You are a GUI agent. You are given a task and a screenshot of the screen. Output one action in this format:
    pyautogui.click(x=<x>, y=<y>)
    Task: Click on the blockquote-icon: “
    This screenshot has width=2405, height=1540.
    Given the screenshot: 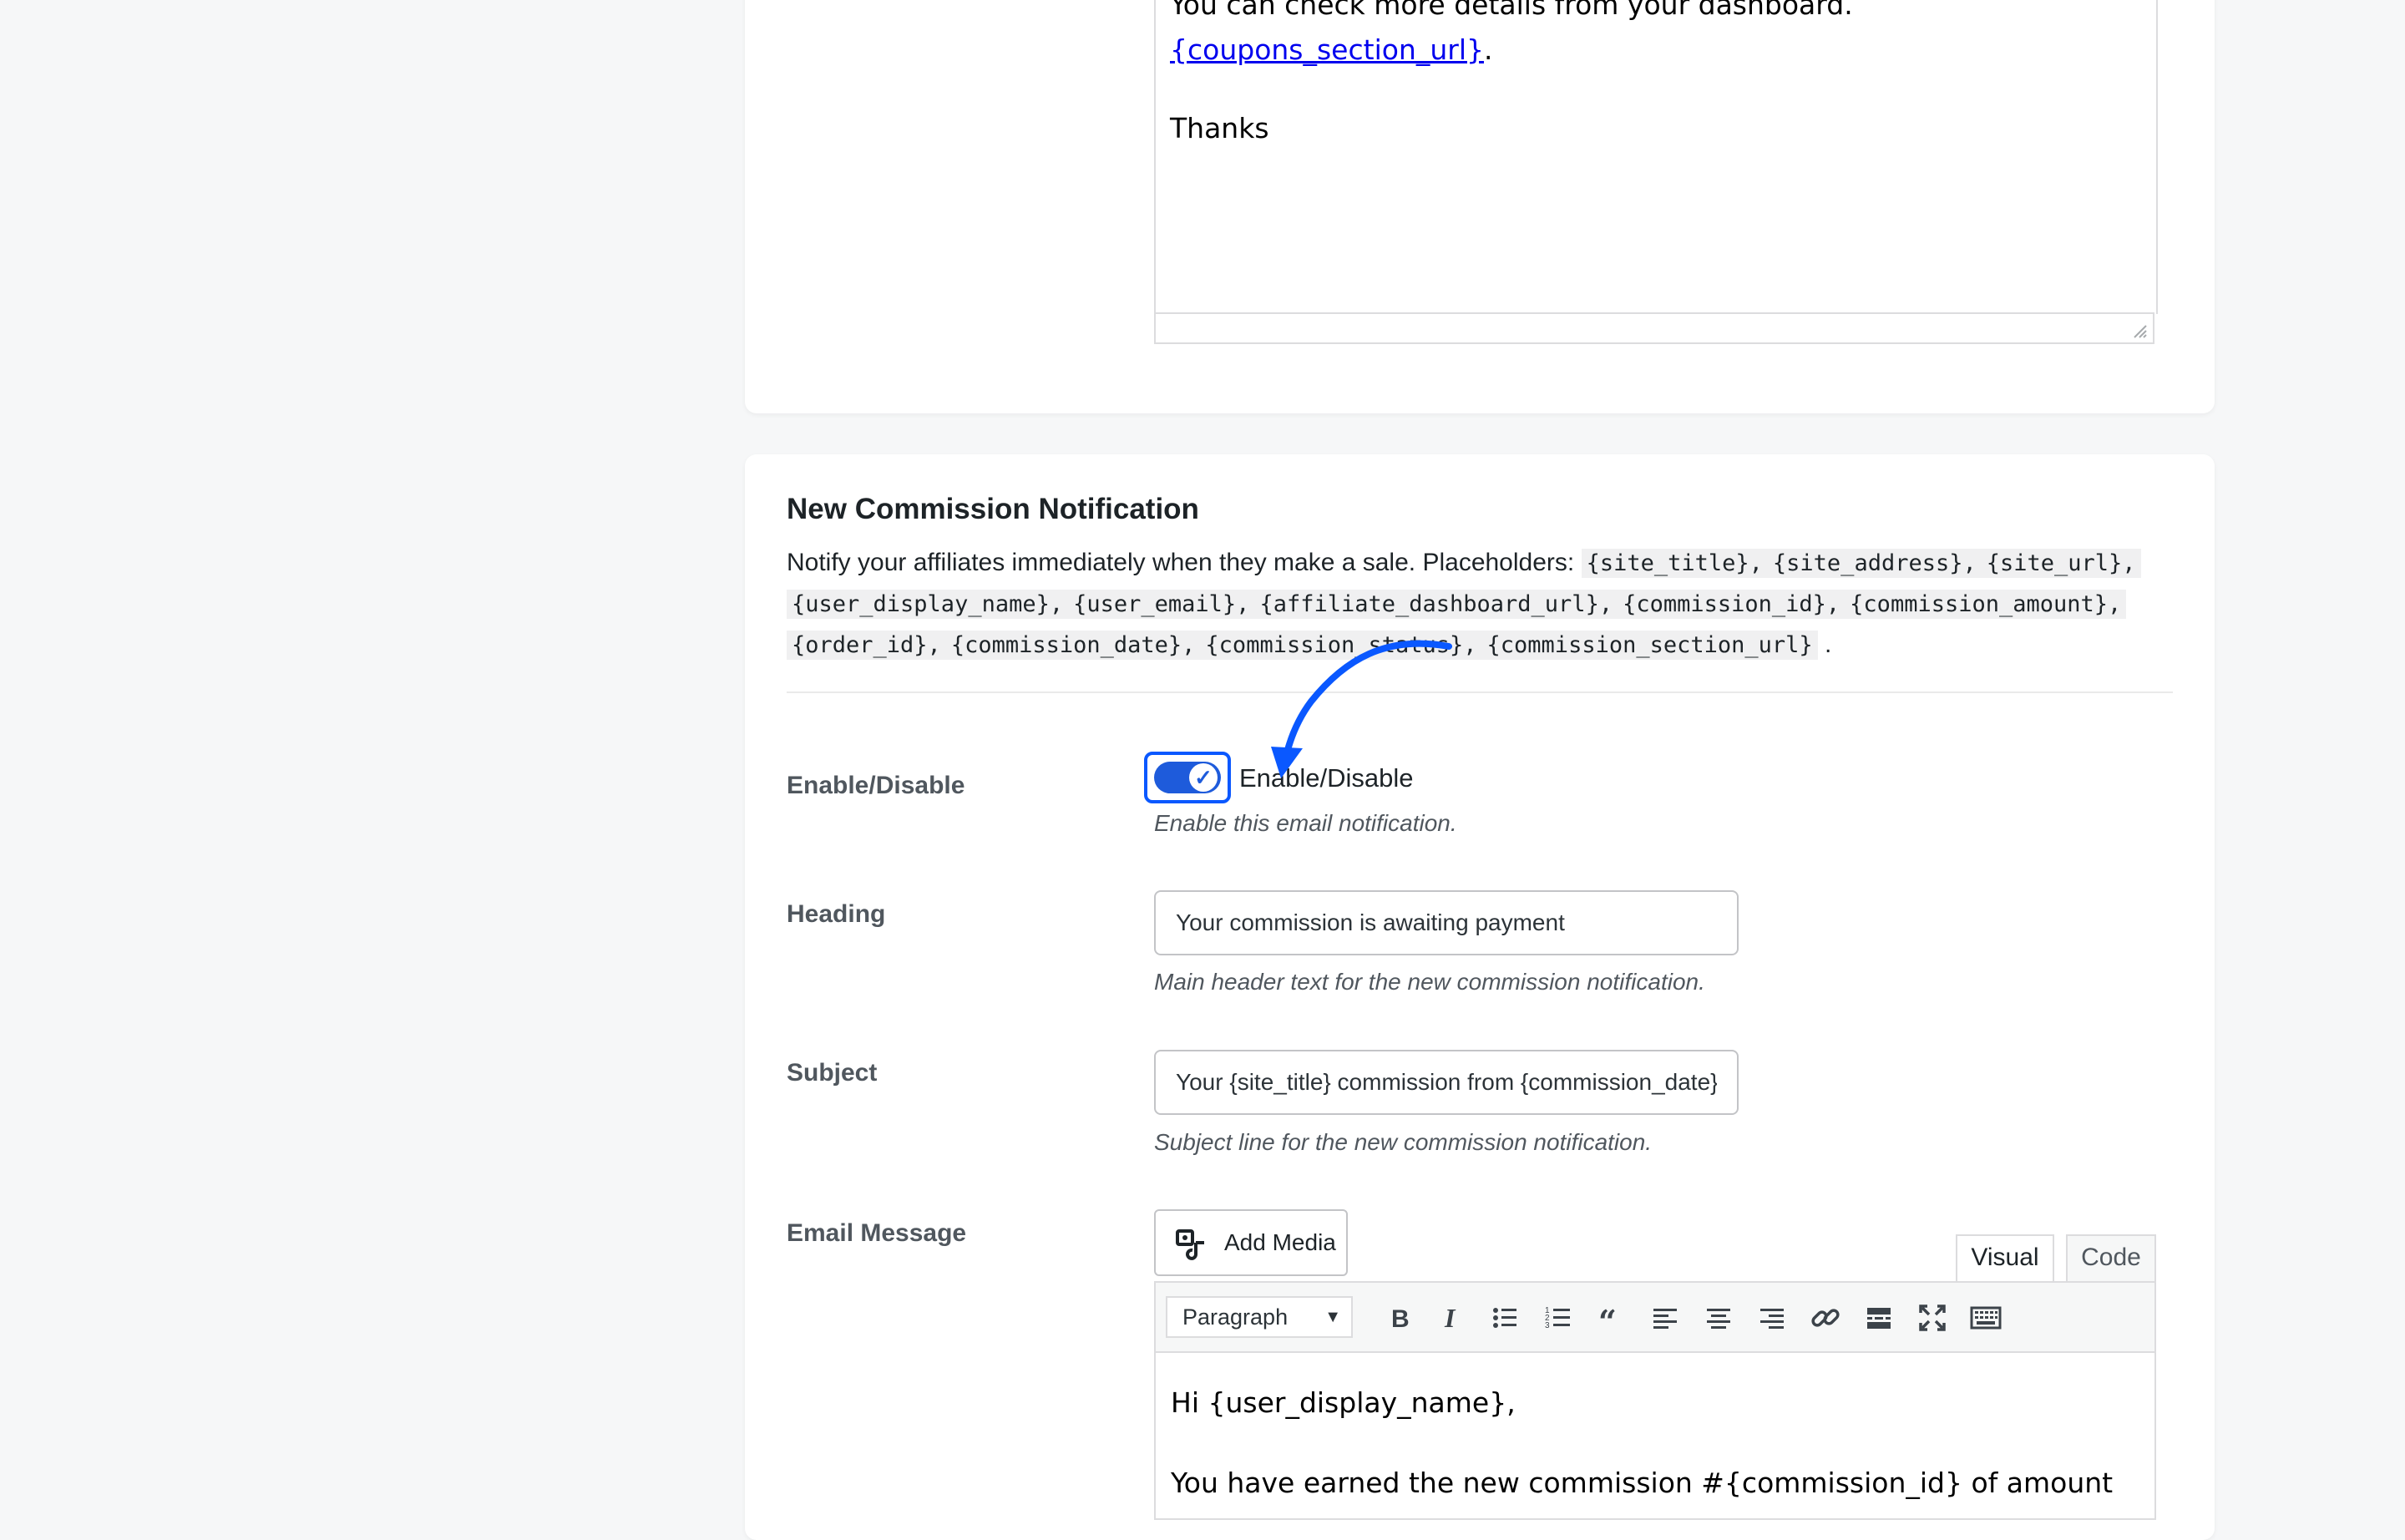 What is the action you would take?
    pyautogui.click(x=1611, y=1321)
    